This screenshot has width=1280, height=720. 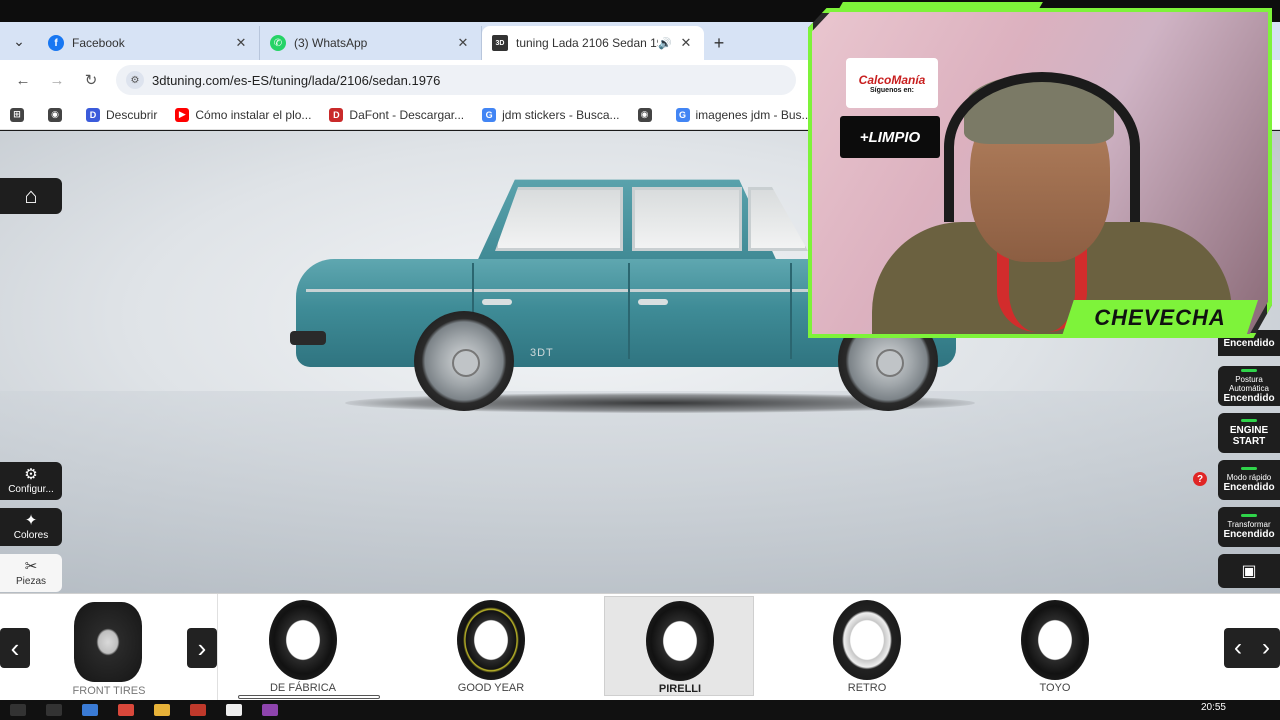 I want to click on forward-button: →, so click(x=57, y=80).